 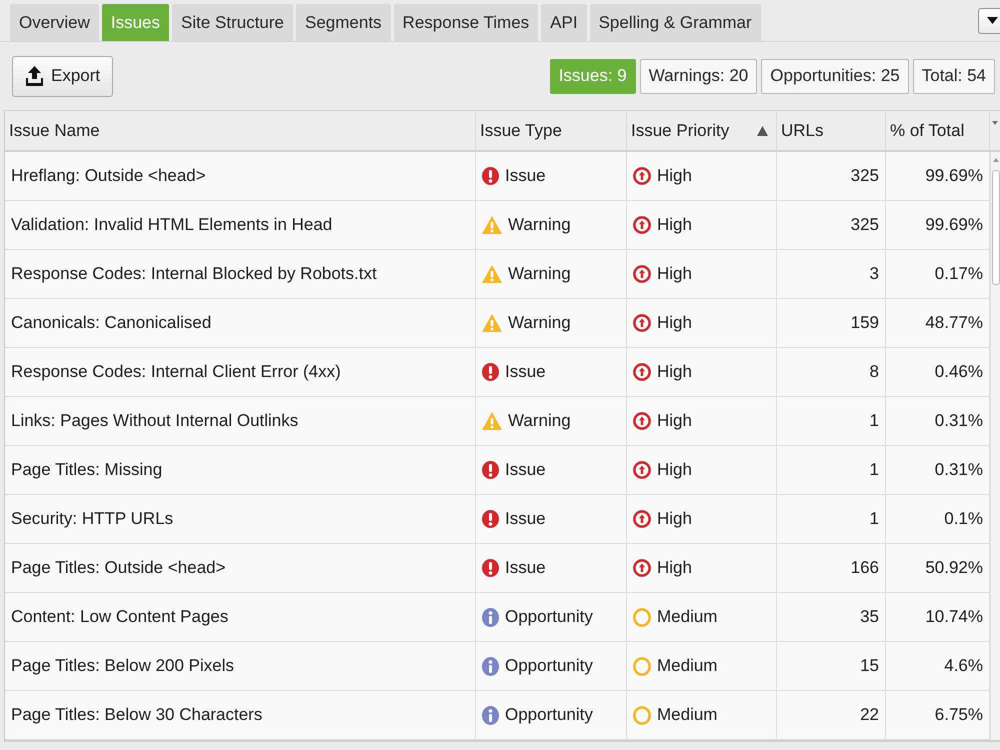 What do you see at coordinates (240, 274) in the screenshot?
I see `table-cell: Response Codes: Internal Blocked by Robots.txt` at bounding box center [240, 274].